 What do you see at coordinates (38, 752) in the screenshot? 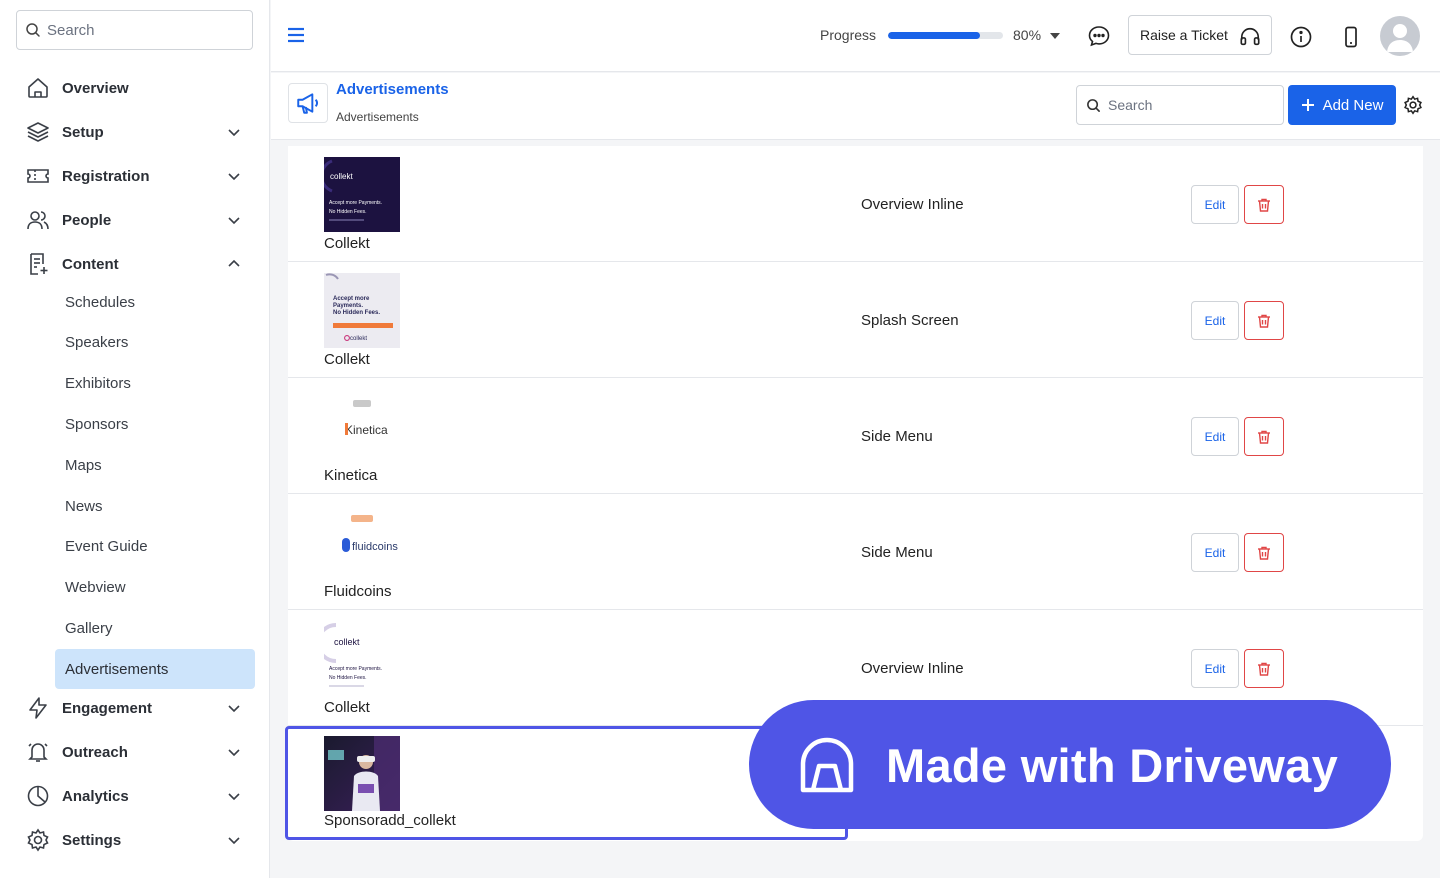
I see `bell-icon` at bounding box center [38, 752].